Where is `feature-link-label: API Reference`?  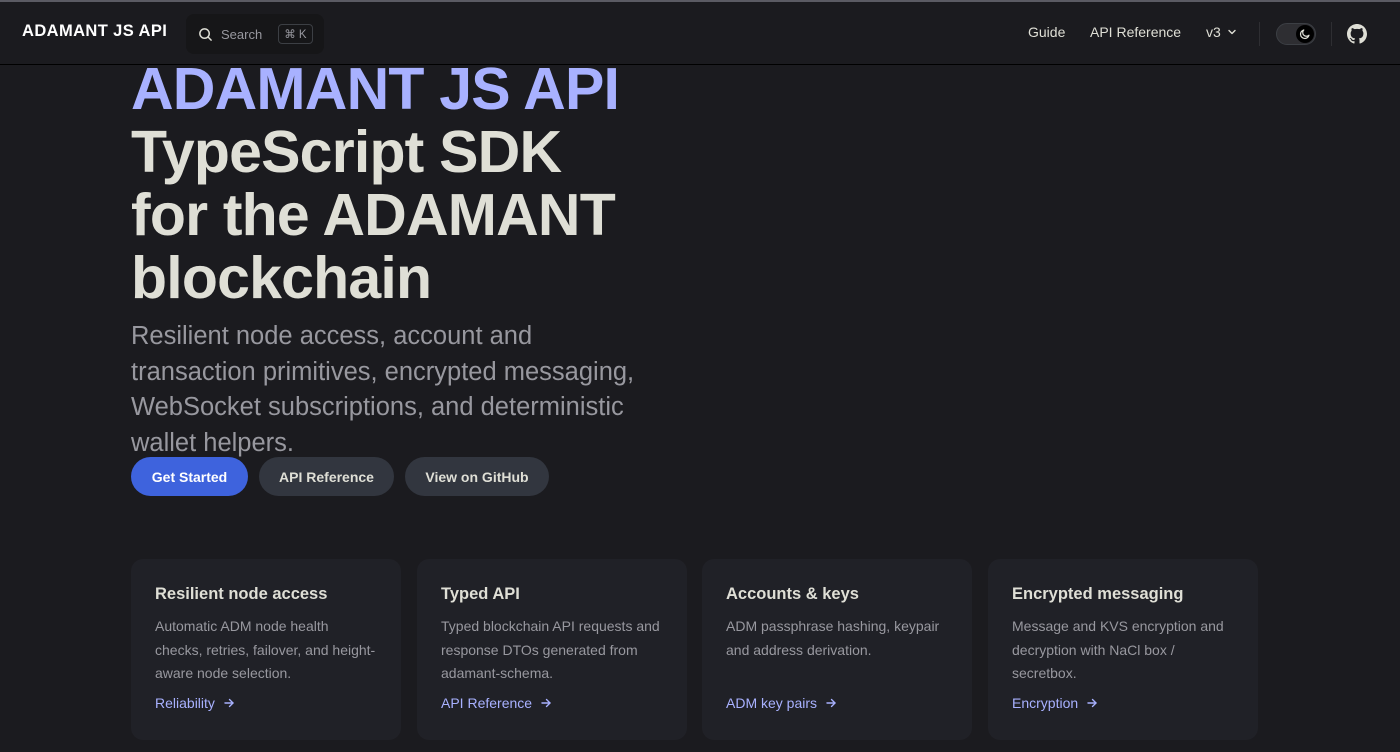 feature-link-label: API Reference is located at coordinates (487, 703).